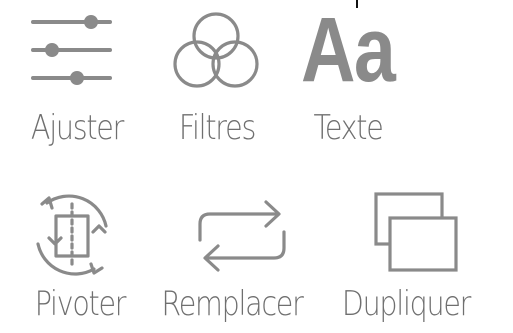  Describe the element at coordinates (77, 128) in the screenshot. I see `tool-ajuster-label: Ajuster` at that location.